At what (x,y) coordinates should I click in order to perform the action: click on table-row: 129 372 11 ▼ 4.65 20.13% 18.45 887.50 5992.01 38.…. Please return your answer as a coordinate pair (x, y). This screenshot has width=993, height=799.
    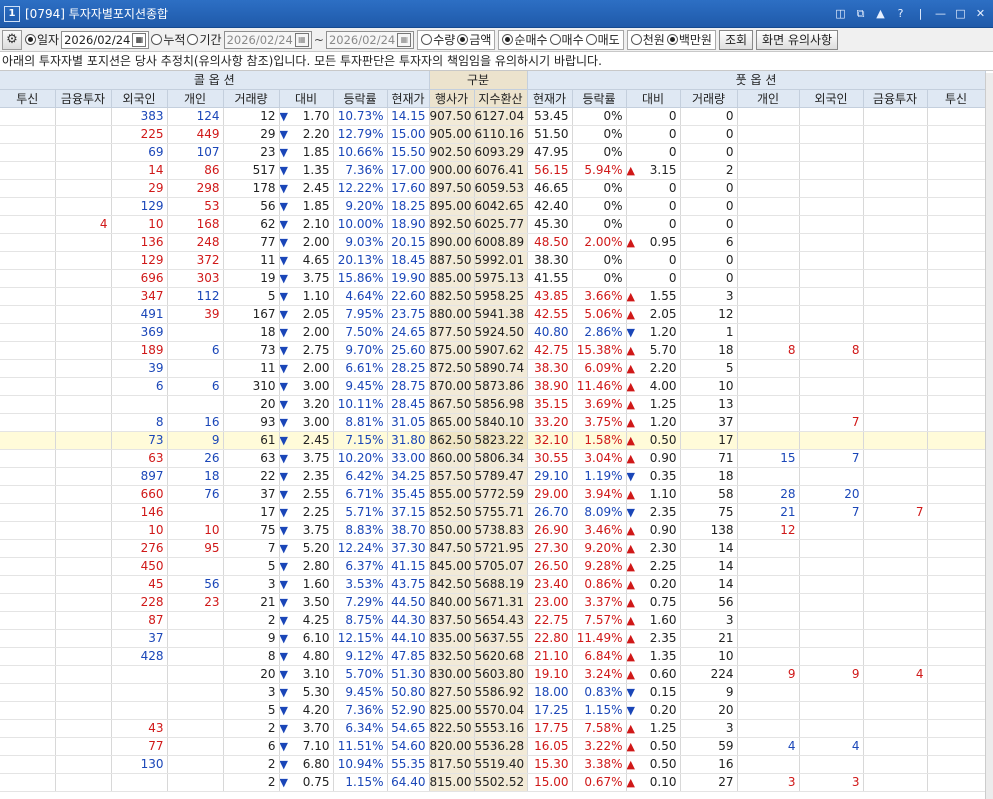
    Looking at the image, I should click on (493, 260).